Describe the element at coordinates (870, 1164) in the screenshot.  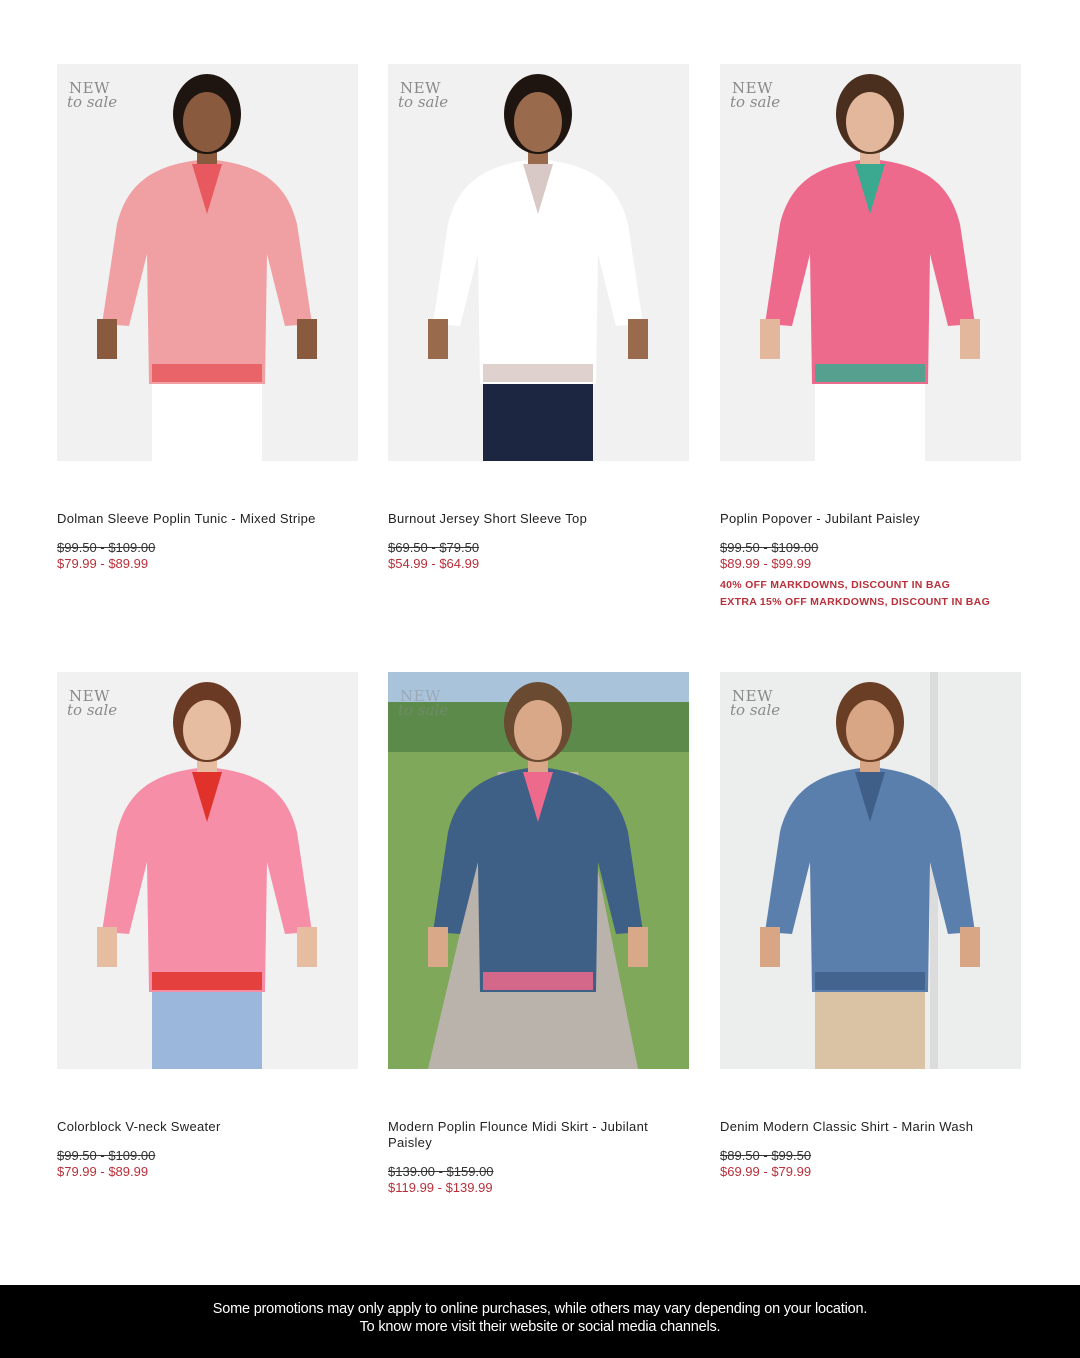
I see `product-prices: $89.50 - $99.50 $69.99 - $79.99` at that location.